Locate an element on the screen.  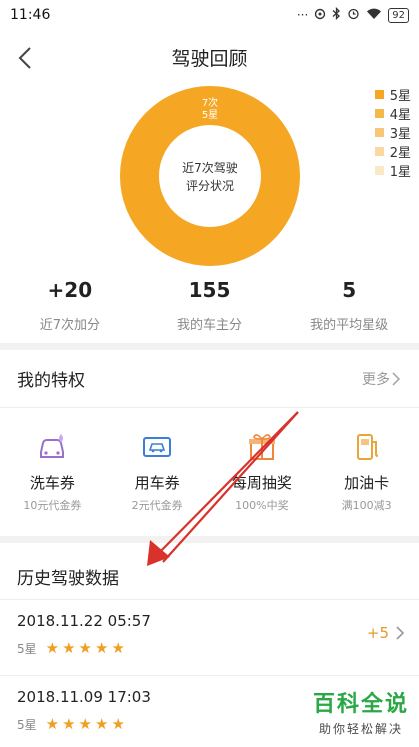
page-title: 驾驶回顾 is located at coordinates (209, 59).